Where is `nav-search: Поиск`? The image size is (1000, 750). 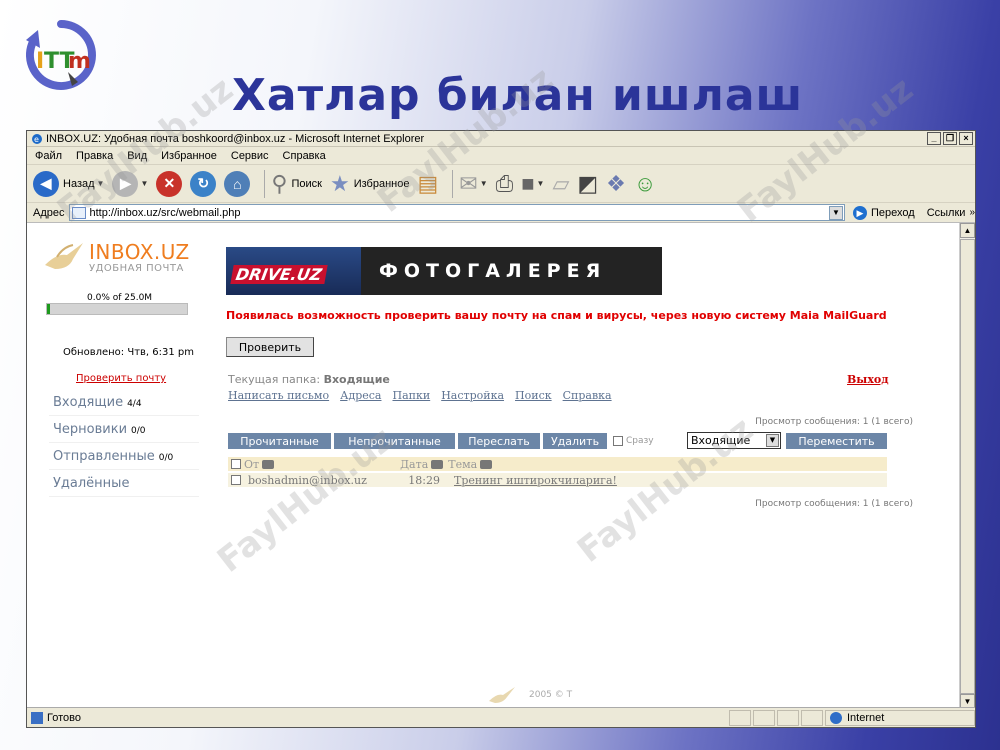
nav-search: Поиск is located at coordinates (533, 395).